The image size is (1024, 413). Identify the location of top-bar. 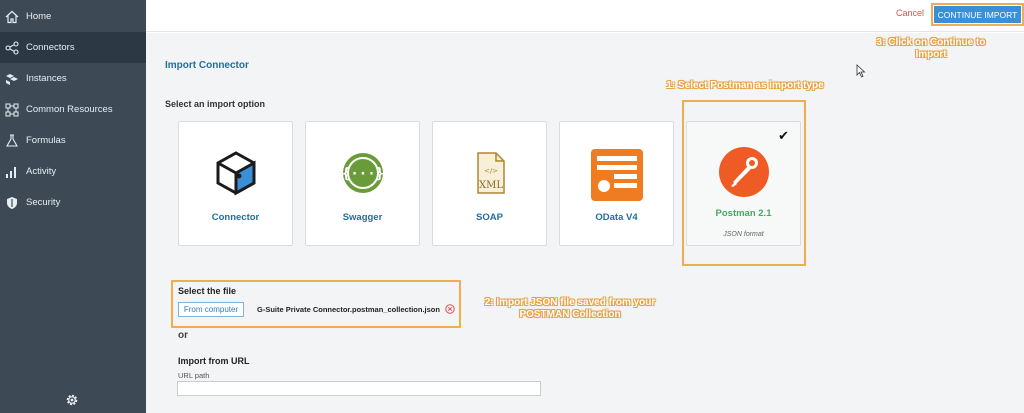
(585, 16).